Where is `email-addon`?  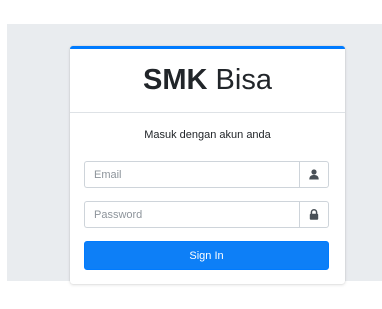
email-addon is located at coordinates (314, 174).